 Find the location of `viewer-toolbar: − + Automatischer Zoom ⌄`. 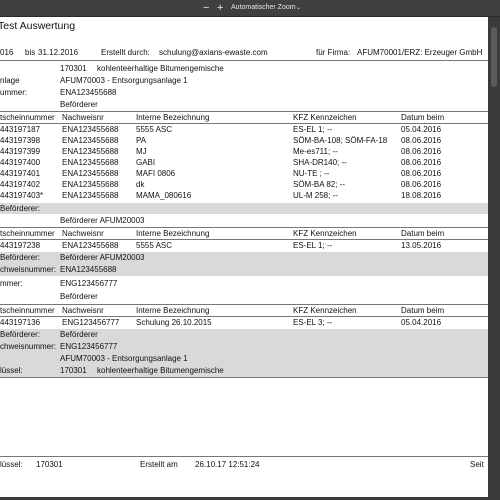

viewer-toolbar: − + Automatischer Zoom ⌄ is located at coordinates (250, 8).